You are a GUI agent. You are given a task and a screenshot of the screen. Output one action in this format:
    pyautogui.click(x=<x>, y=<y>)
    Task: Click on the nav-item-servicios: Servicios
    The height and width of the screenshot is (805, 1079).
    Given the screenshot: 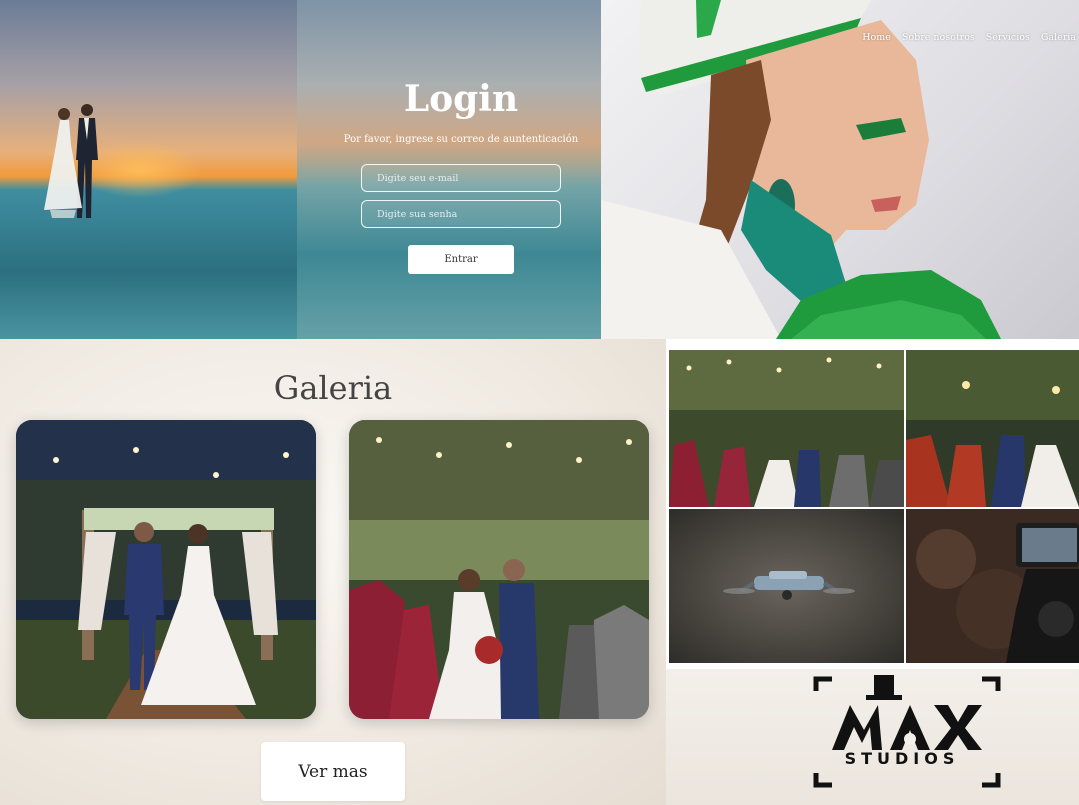 What is the action you would take?
    pyautogui.click(x=1008, y=37)
    